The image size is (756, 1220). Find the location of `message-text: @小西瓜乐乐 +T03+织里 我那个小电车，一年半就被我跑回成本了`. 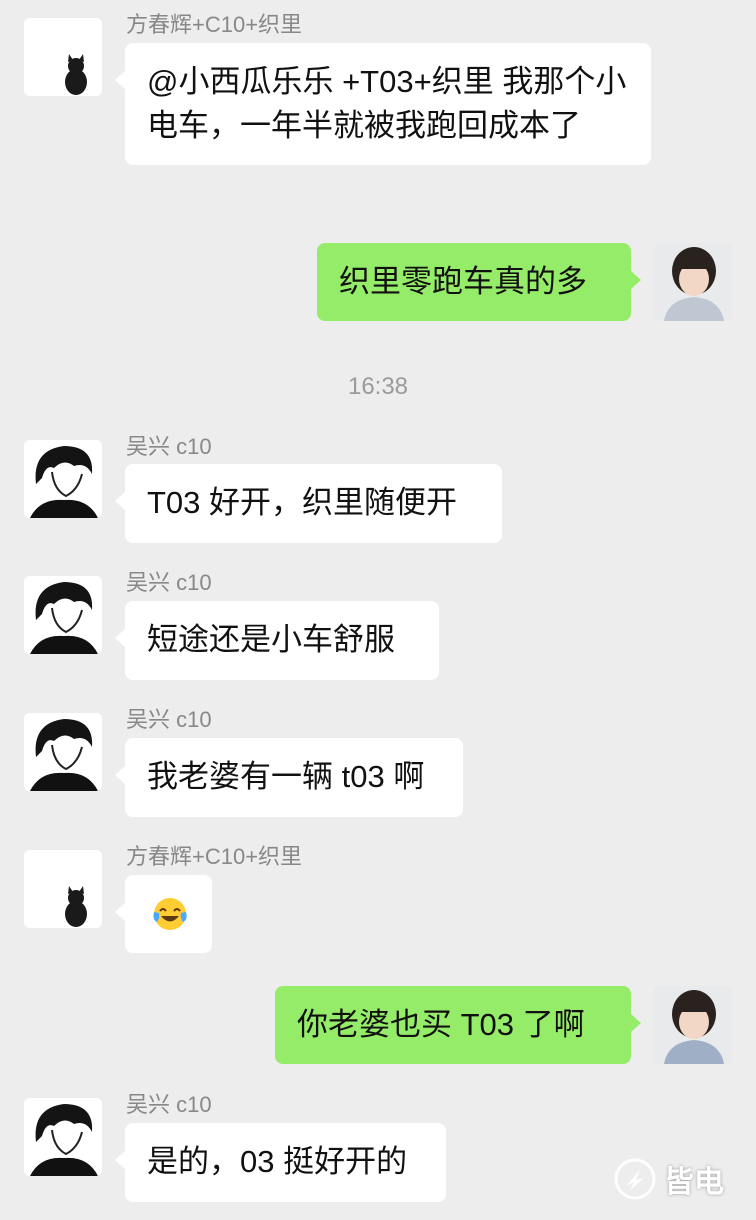

message-text: @小西瓜乐乐 +T03+织里 我那个小电车，一年半就被我跑回成本了 is located at coordinates (387, 103).